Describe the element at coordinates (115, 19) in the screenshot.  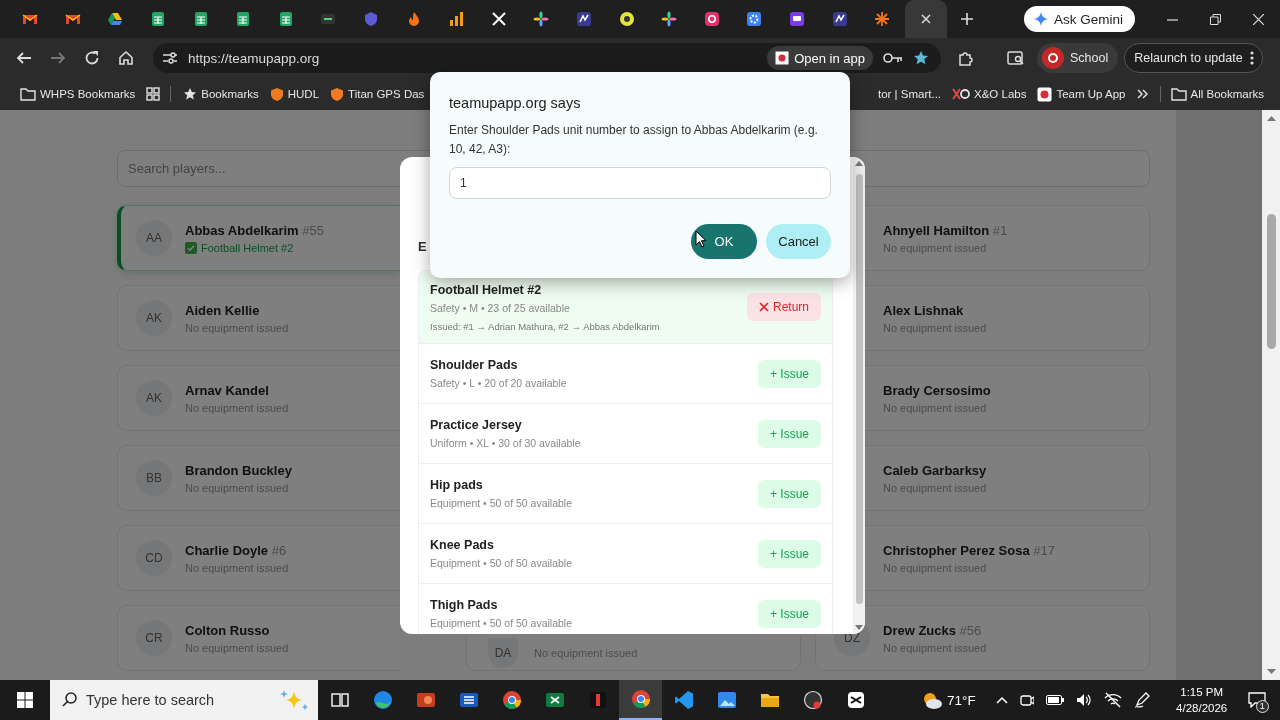
I see `triangle-icon` at that location.